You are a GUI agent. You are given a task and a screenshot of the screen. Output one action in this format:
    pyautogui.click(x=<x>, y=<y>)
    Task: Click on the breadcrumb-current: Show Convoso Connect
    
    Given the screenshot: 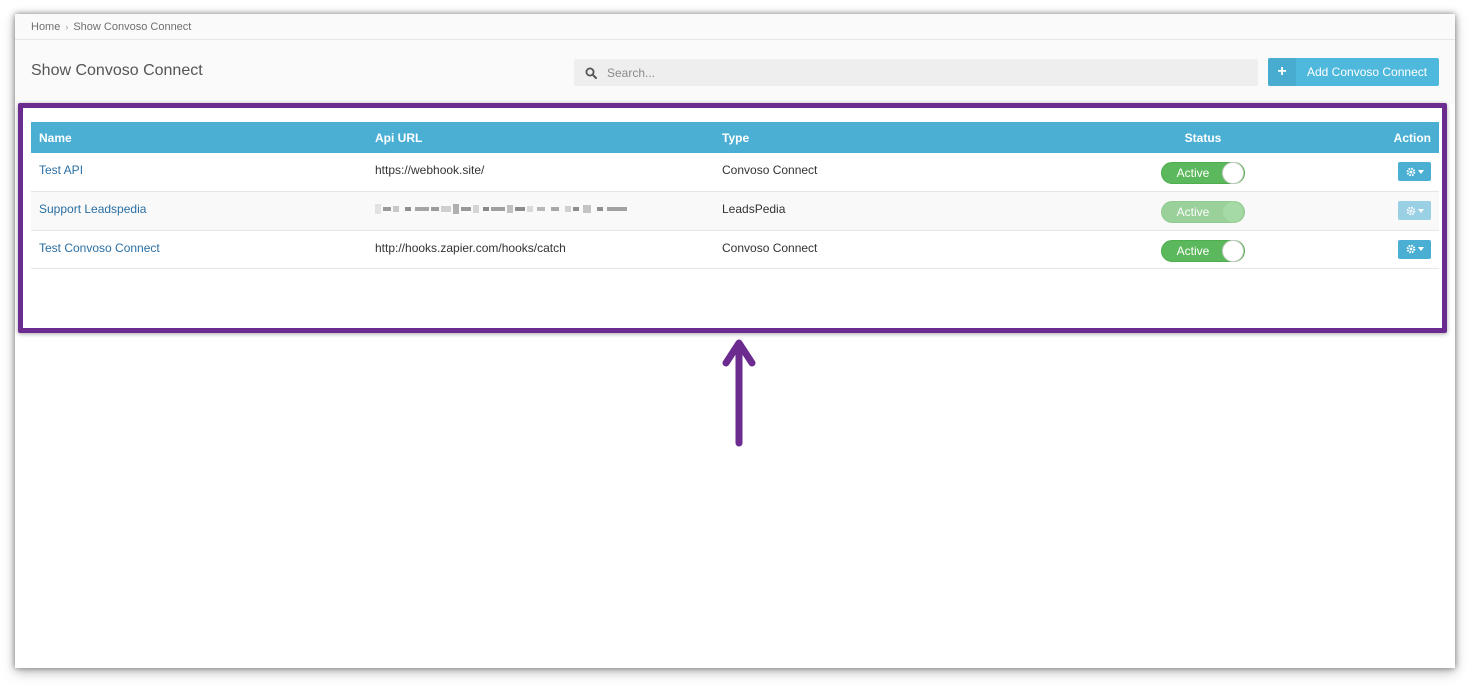 What is the action you would take?
    pyautogui.click(x=132, y=26)
    